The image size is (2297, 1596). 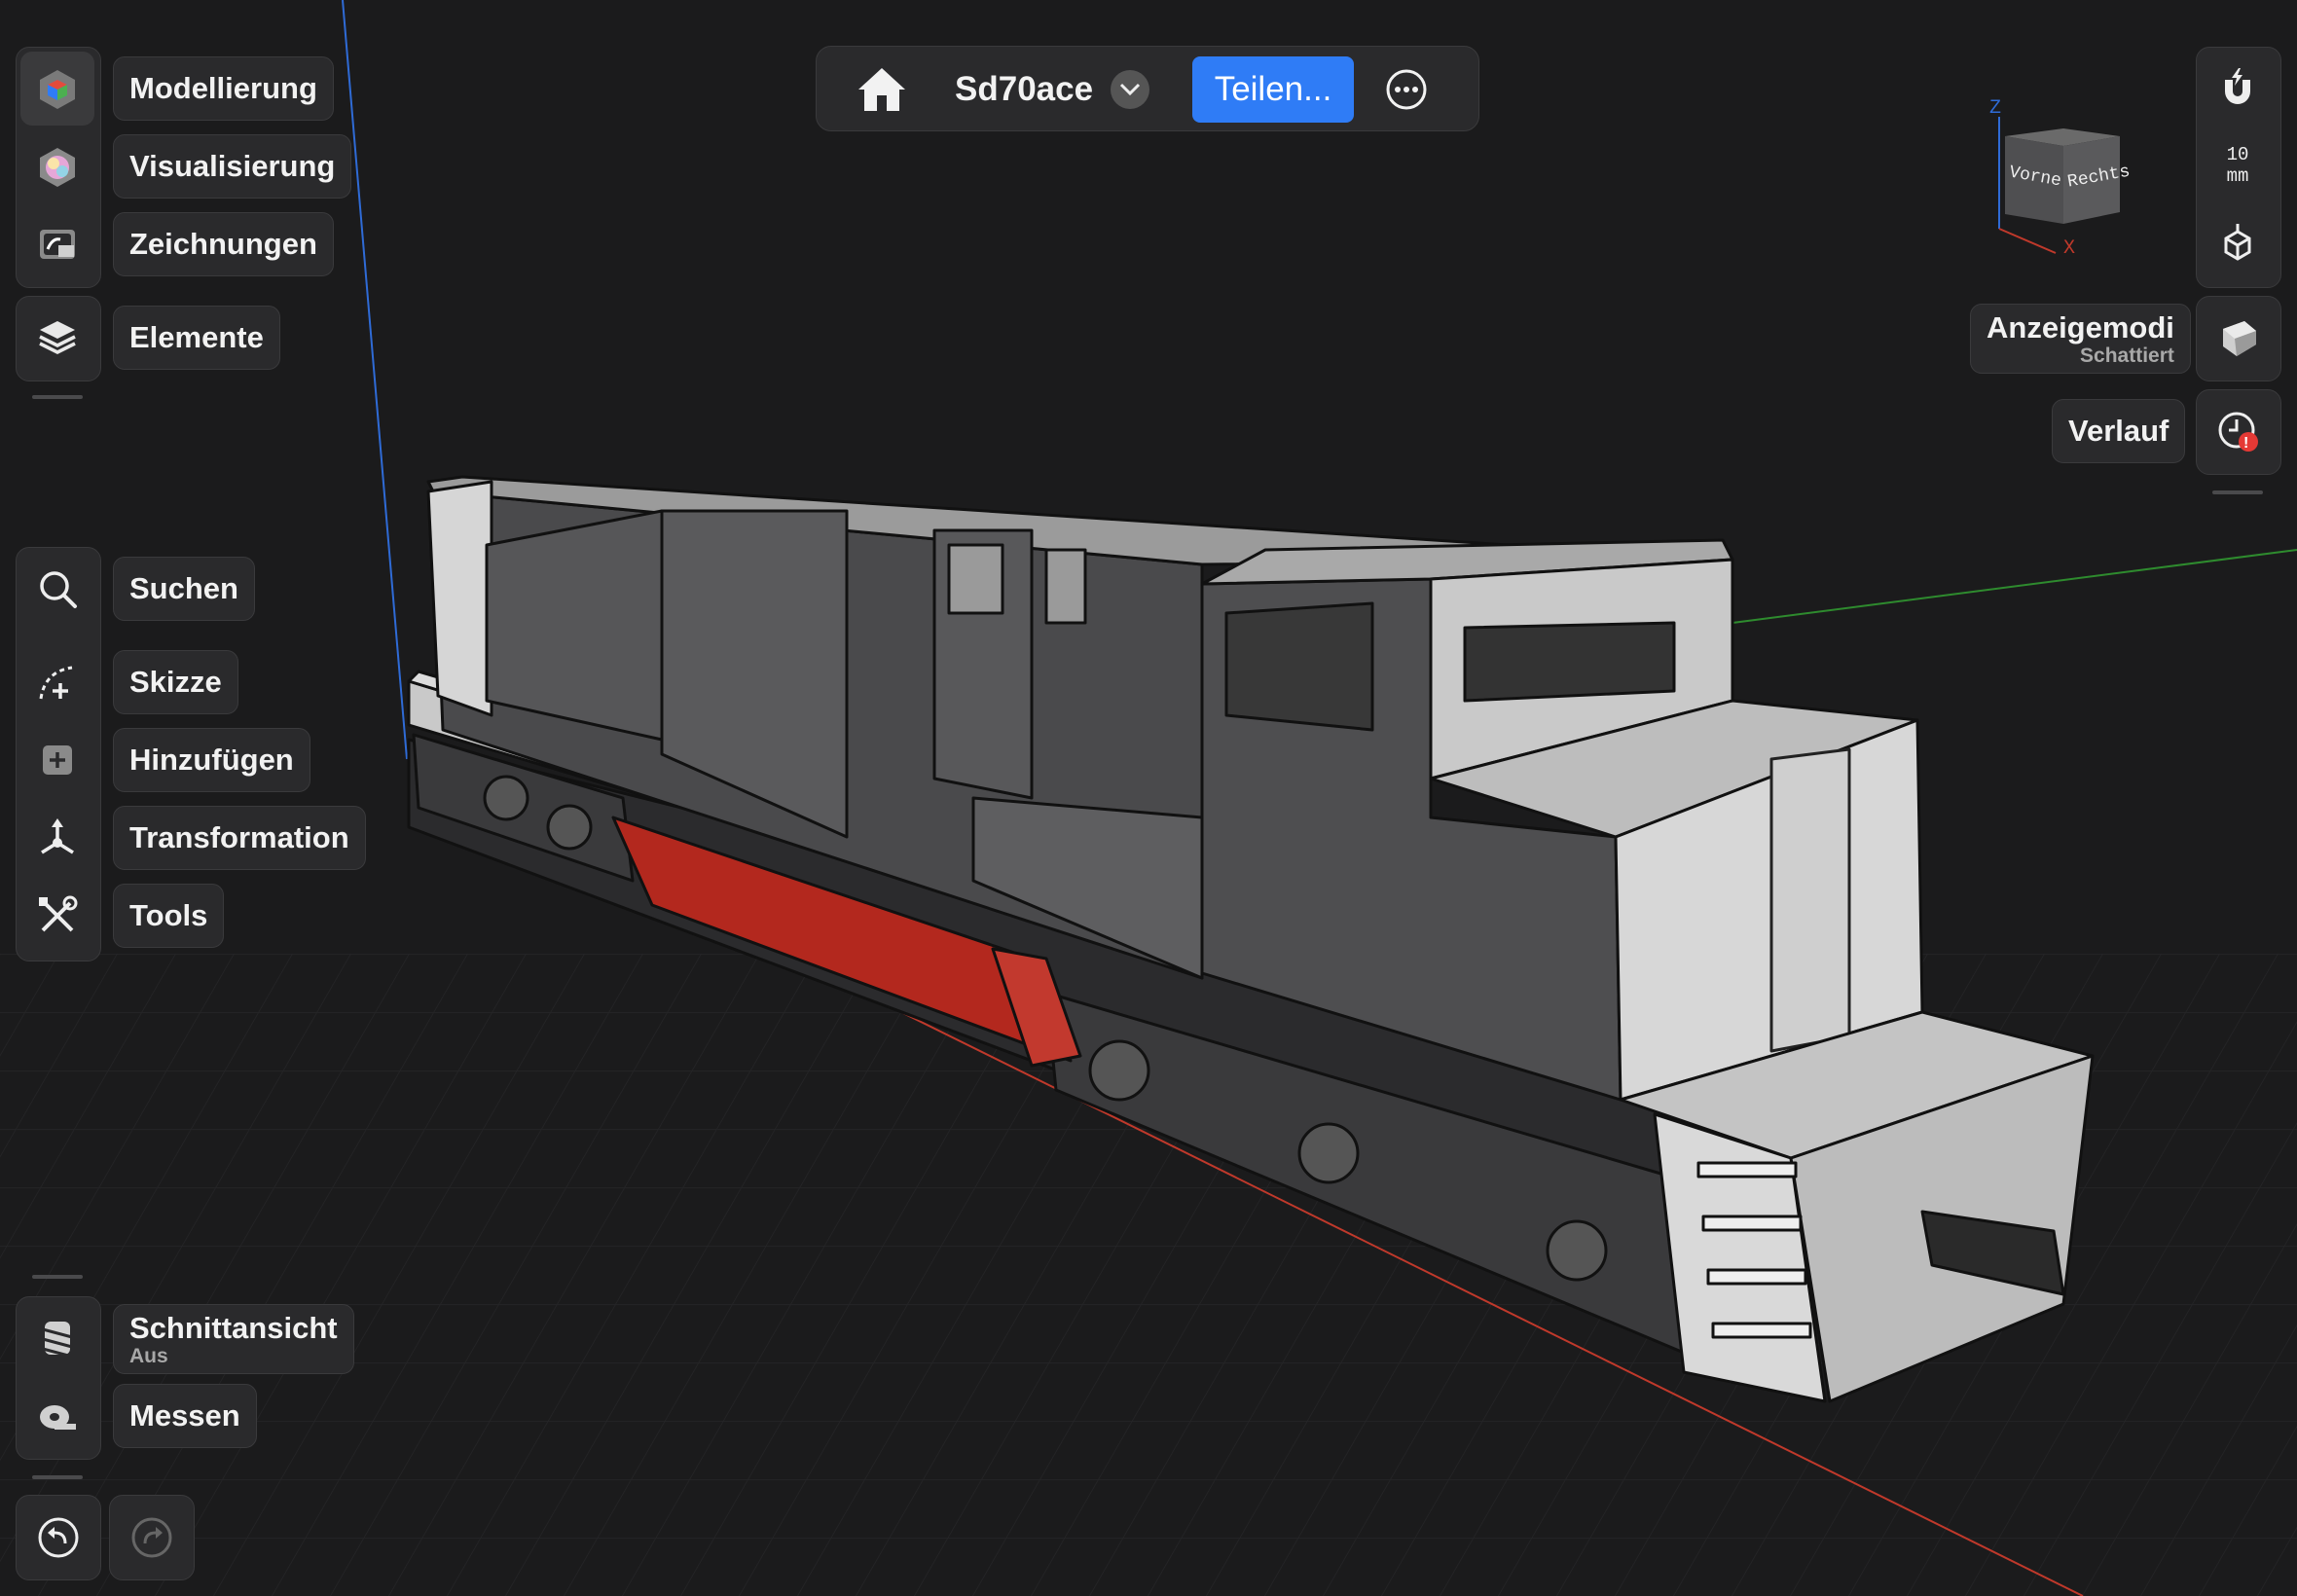 What do you see at coordinates (2237, 154) in the screenshot?
I see `grid-size-value: 10` at bounding box center [2237, 154].